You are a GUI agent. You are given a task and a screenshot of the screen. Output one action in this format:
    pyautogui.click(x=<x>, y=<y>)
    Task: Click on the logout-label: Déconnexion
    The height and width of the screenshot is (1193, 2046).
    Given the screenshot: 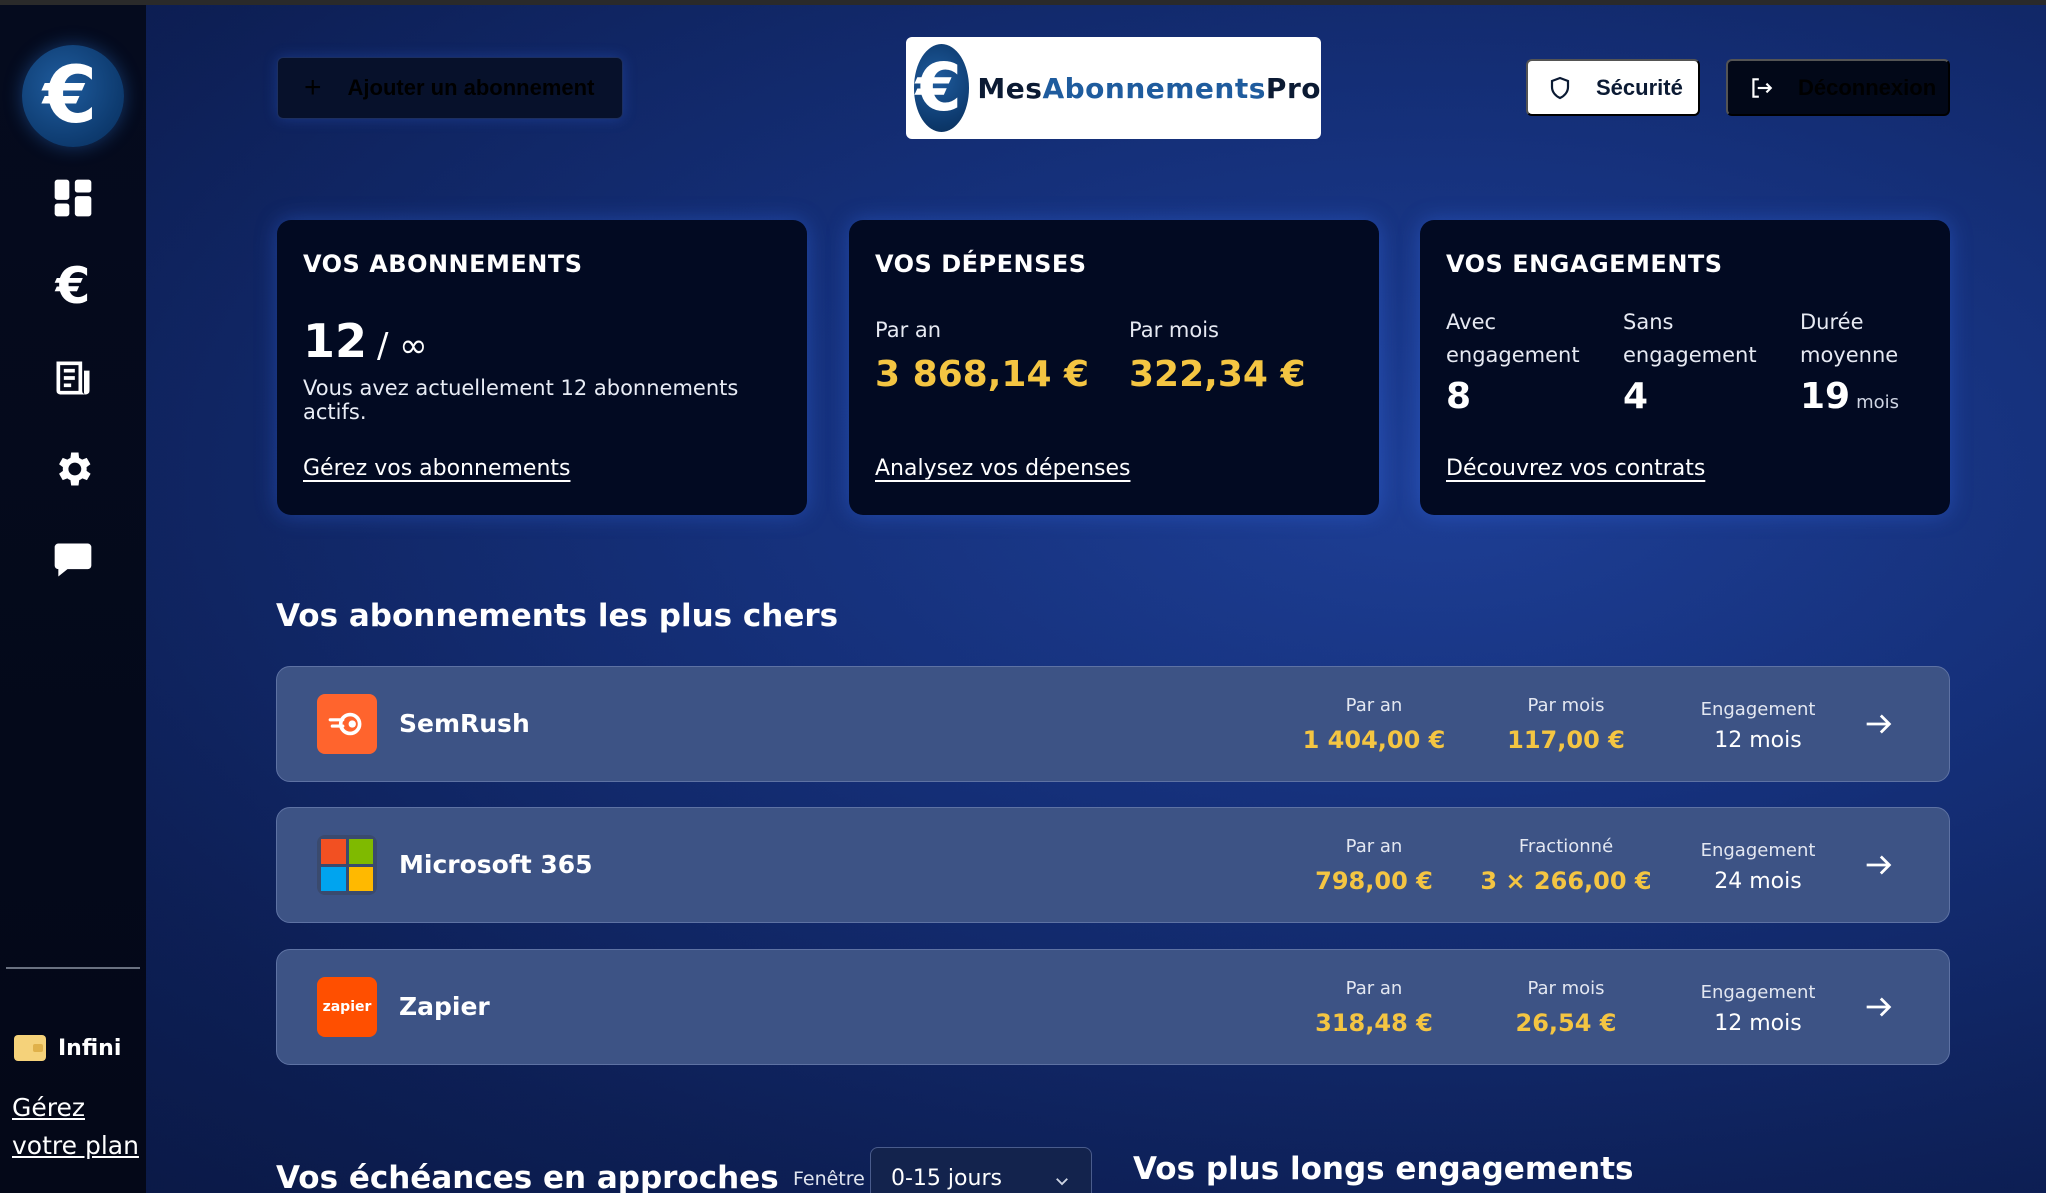 What is the action you would take?
    pyautogui.click(x=1867, y=87)
    